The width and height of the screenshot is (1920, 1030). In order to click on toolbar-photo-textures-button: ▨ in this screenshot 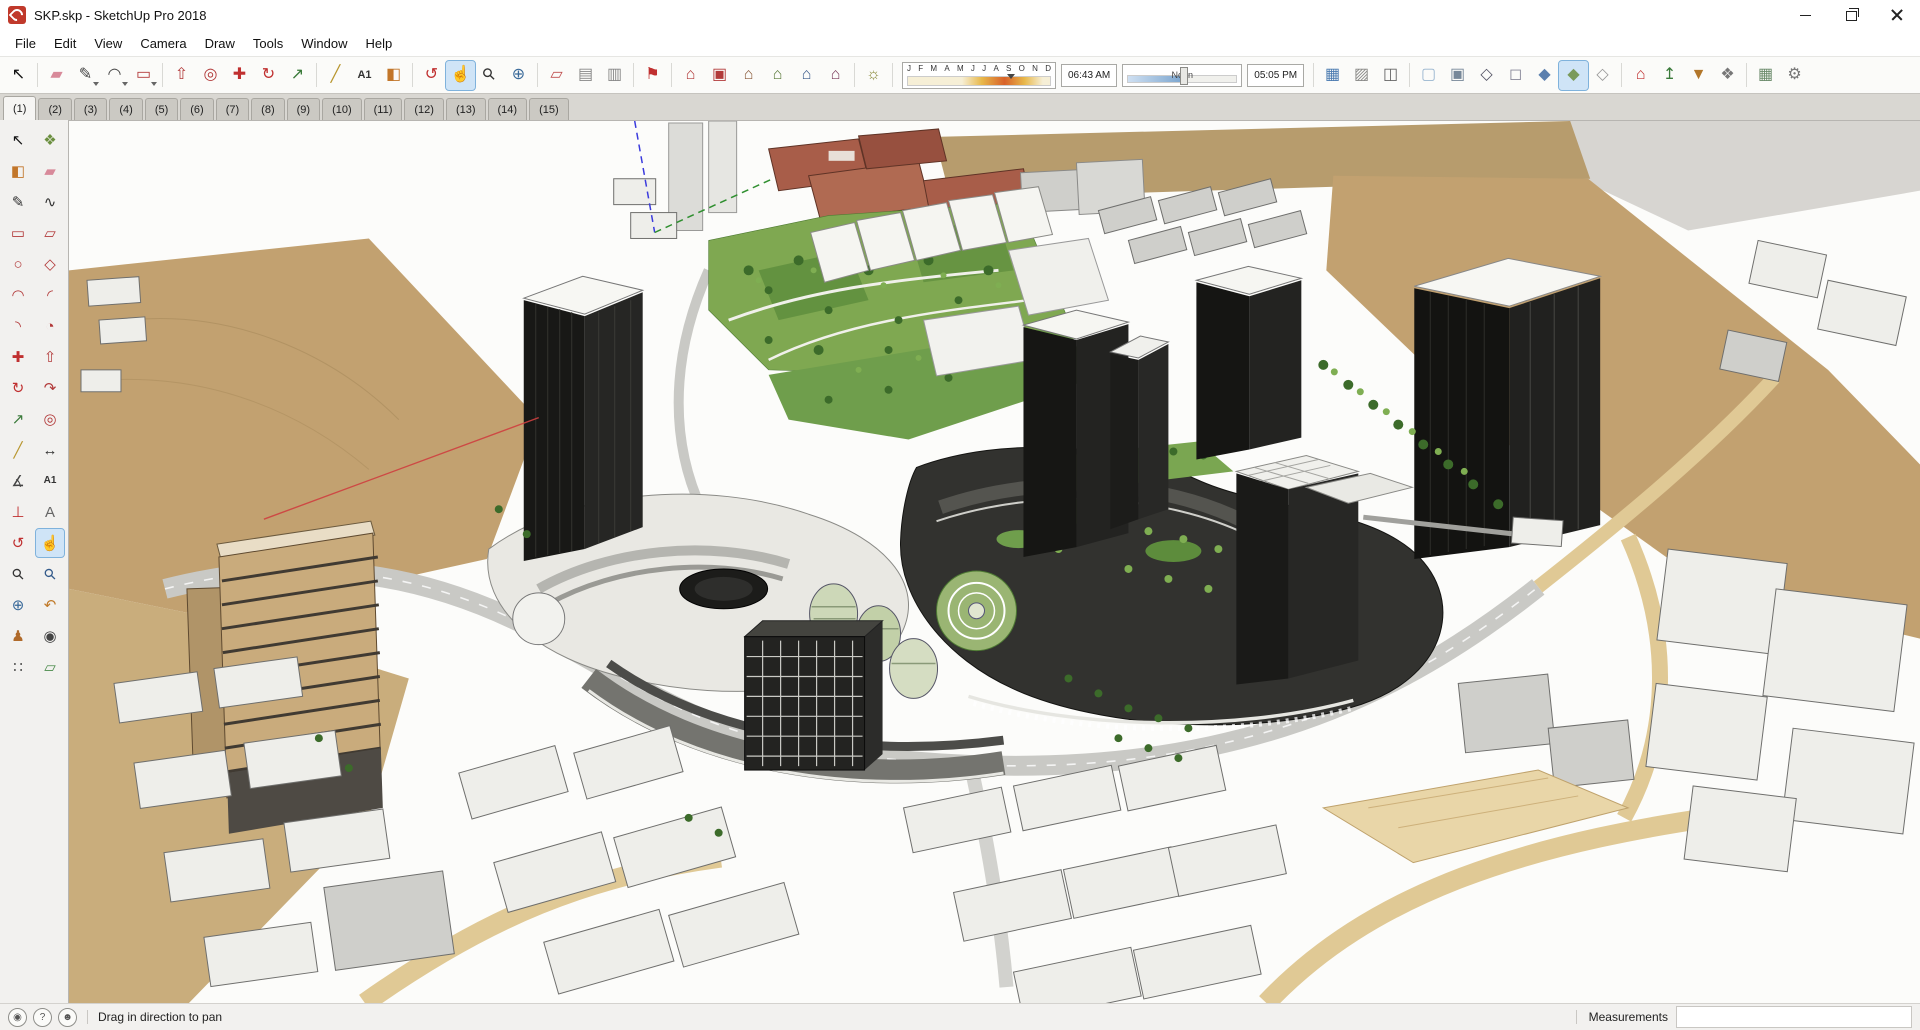, I will do `click(1361, 75)`.